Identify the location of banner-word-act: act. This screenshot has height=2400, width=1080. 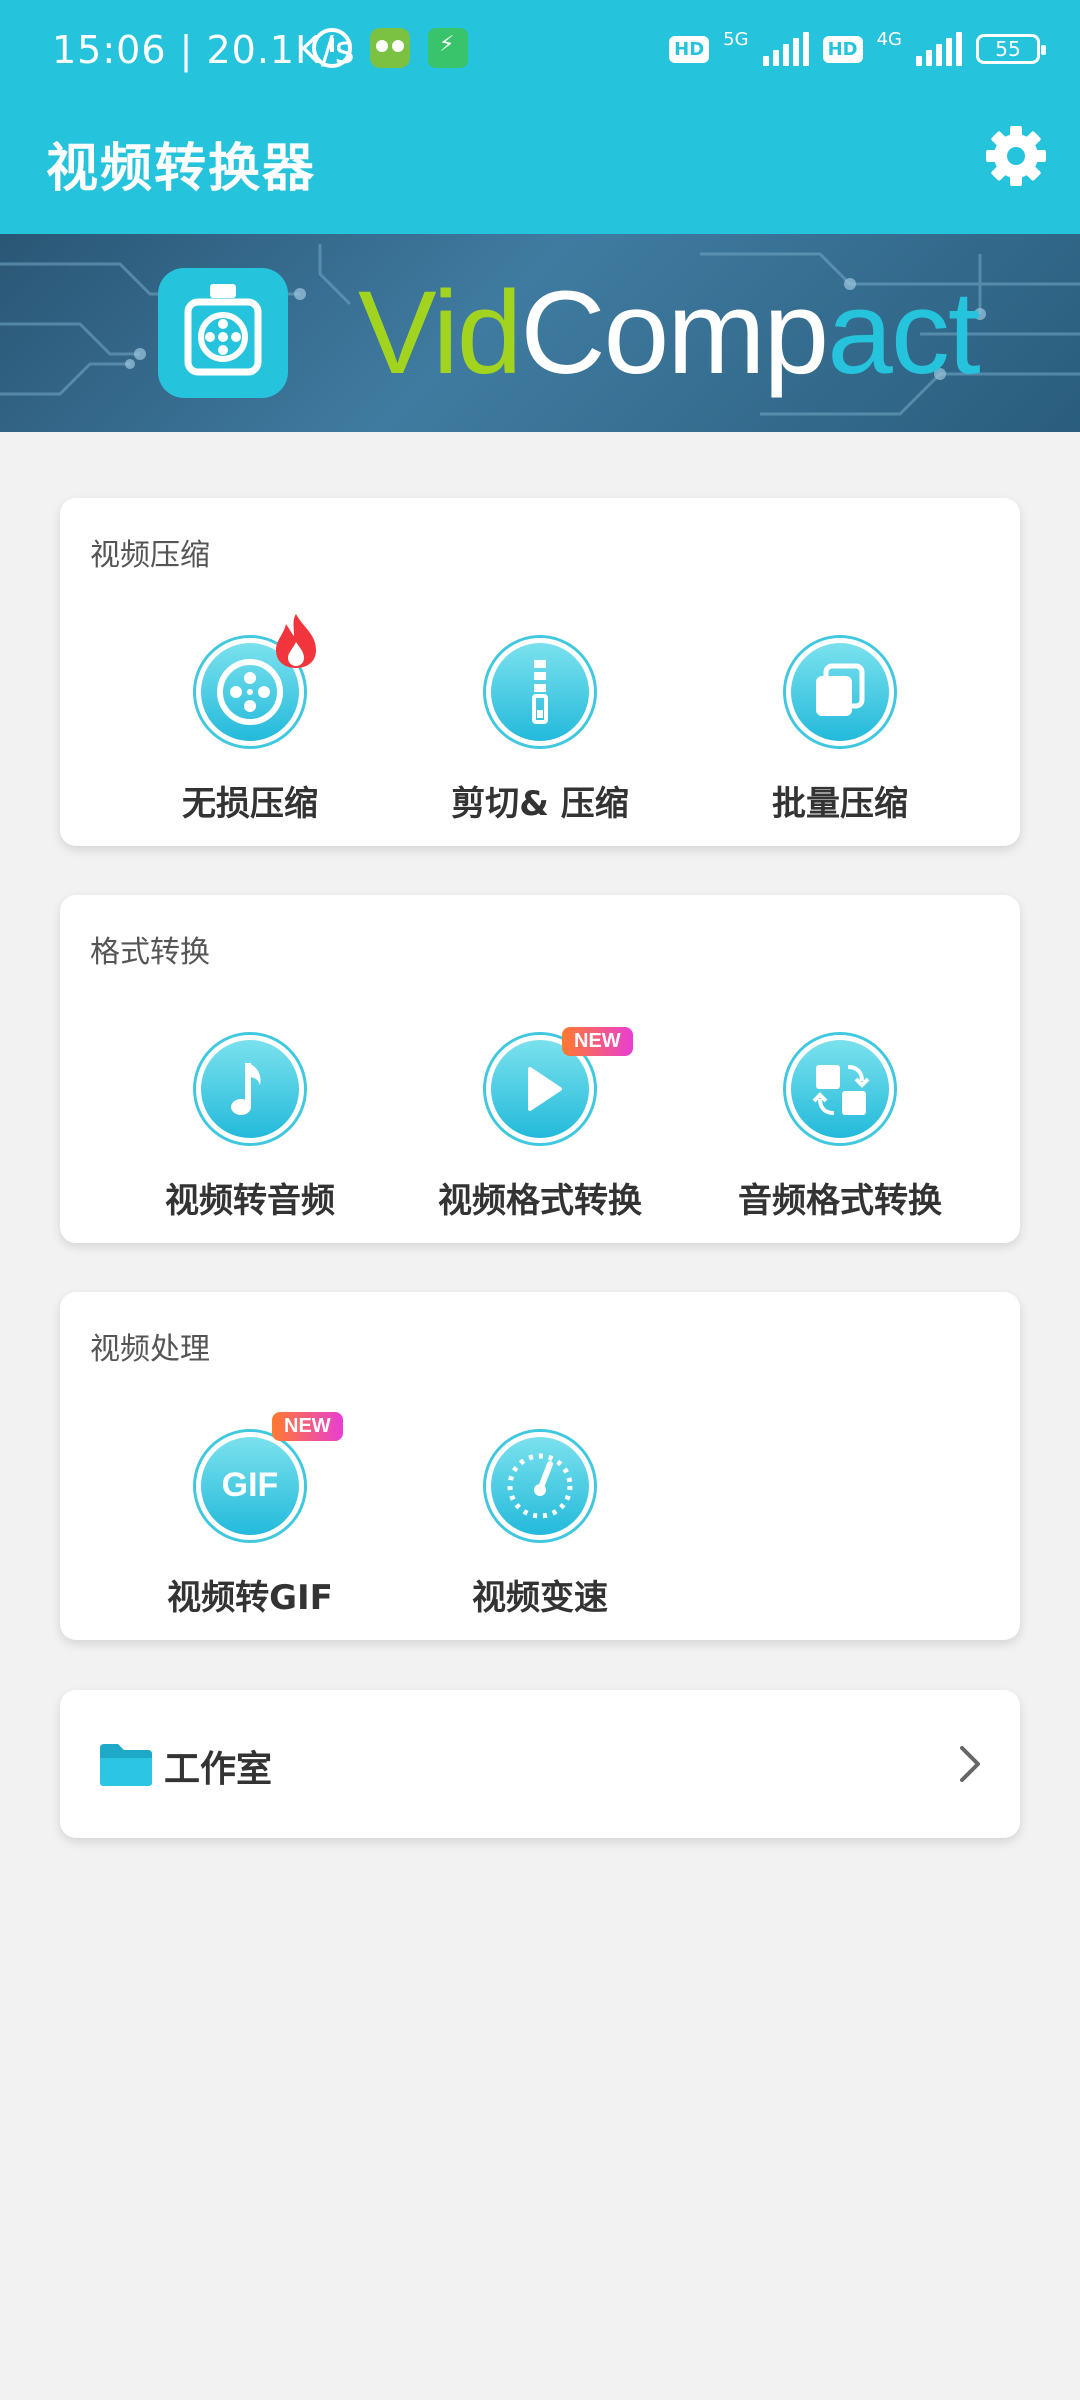
(903, 333).